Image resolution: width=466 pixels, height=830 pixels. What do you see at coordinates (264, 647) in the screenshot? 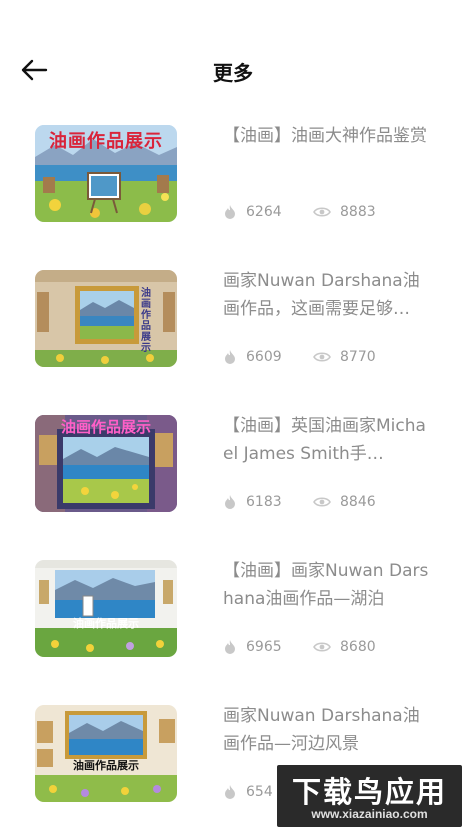
I see `likes-count: 6965` at bounding box center [264, 647].